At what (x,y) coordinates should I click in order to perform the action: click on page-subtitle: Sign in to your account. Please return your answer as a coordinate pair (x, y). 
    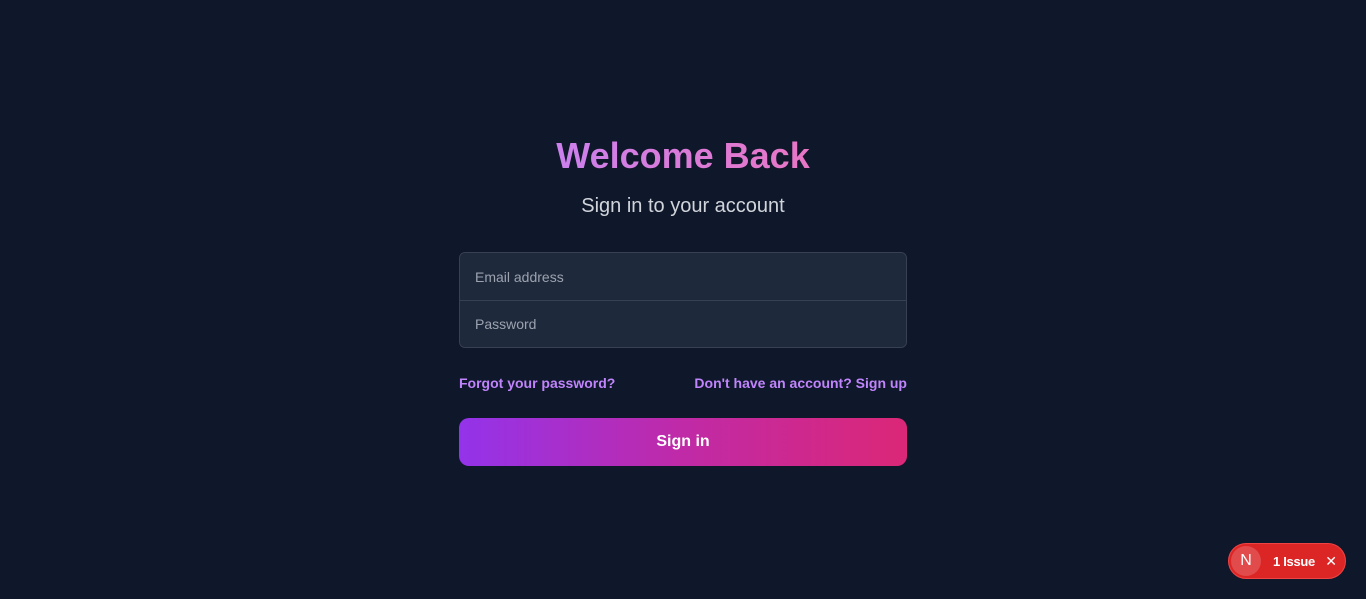
    Looking at the image, I should click on (683, 206).